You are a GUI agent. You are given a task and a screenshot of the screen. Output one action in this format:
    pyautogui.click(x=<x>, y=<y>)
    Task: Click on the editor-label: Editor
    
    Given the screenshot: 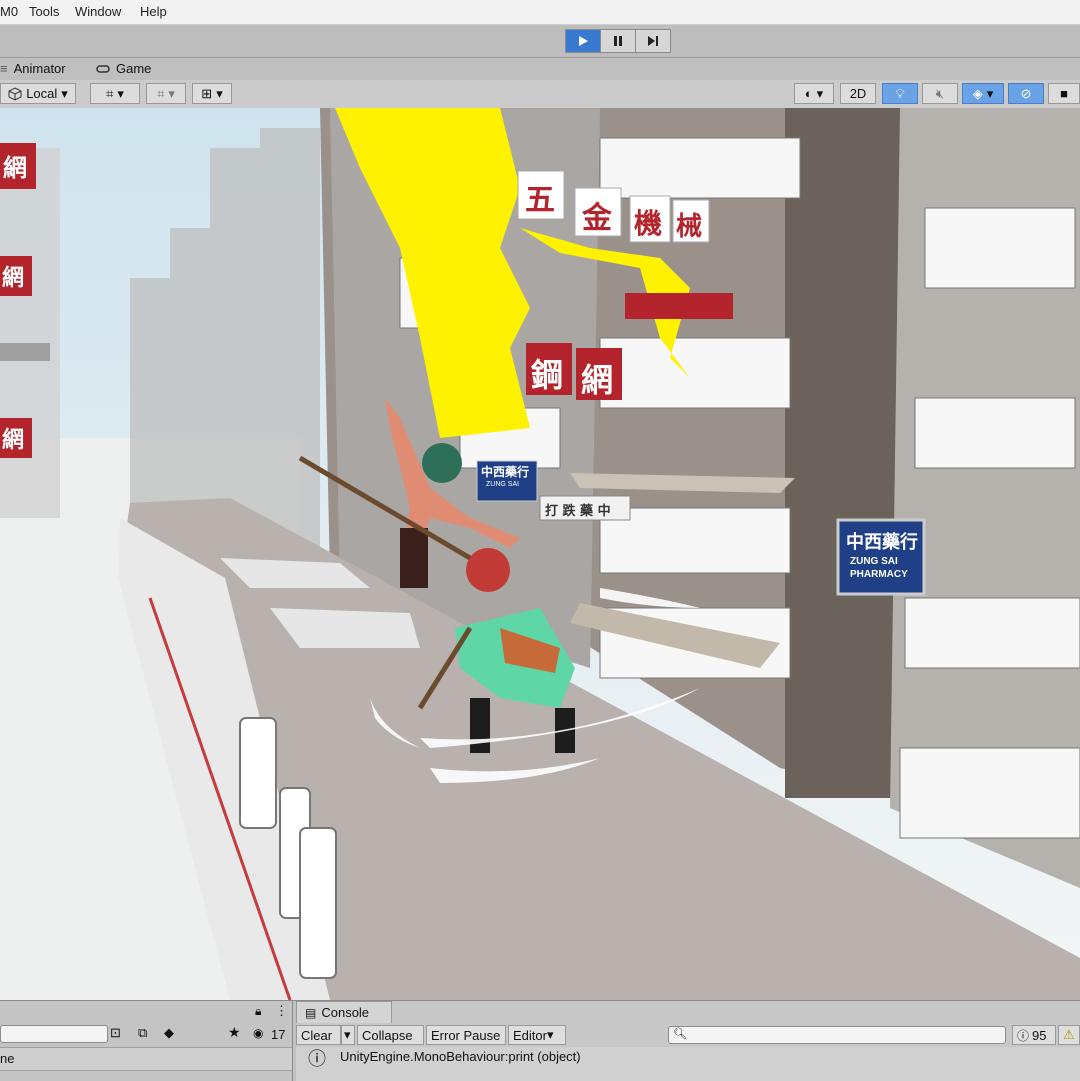 What is the action you would take?
    pyautogui.click(x=530, y=1035)
    